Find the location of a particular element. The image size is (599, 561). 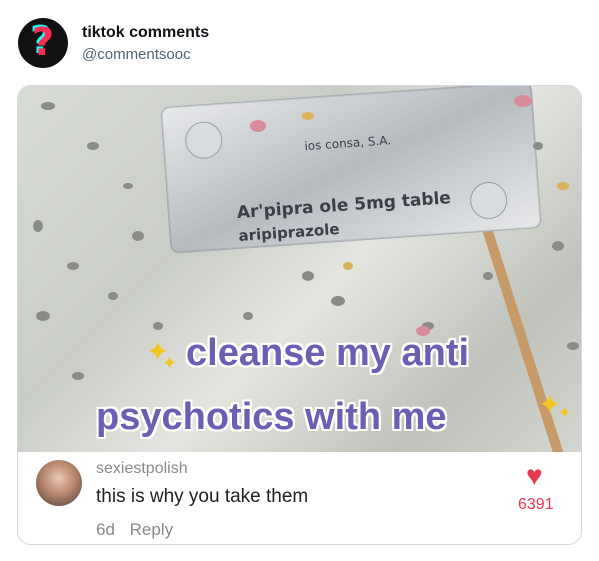

account-avatar: ? is located at coordinates (43, 43).